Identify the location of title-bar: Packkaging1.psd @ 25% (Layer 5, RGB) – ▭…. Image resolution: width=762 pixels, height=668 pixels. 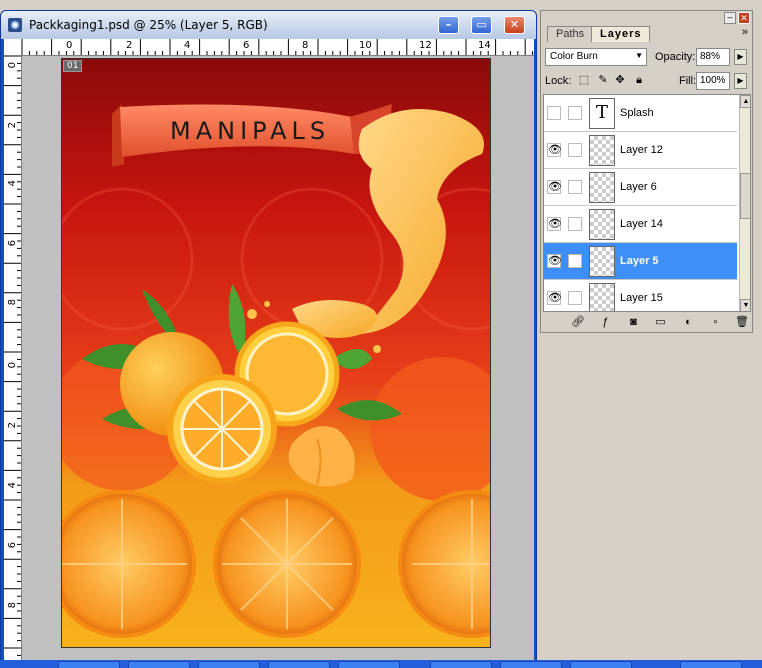
(268, 25).